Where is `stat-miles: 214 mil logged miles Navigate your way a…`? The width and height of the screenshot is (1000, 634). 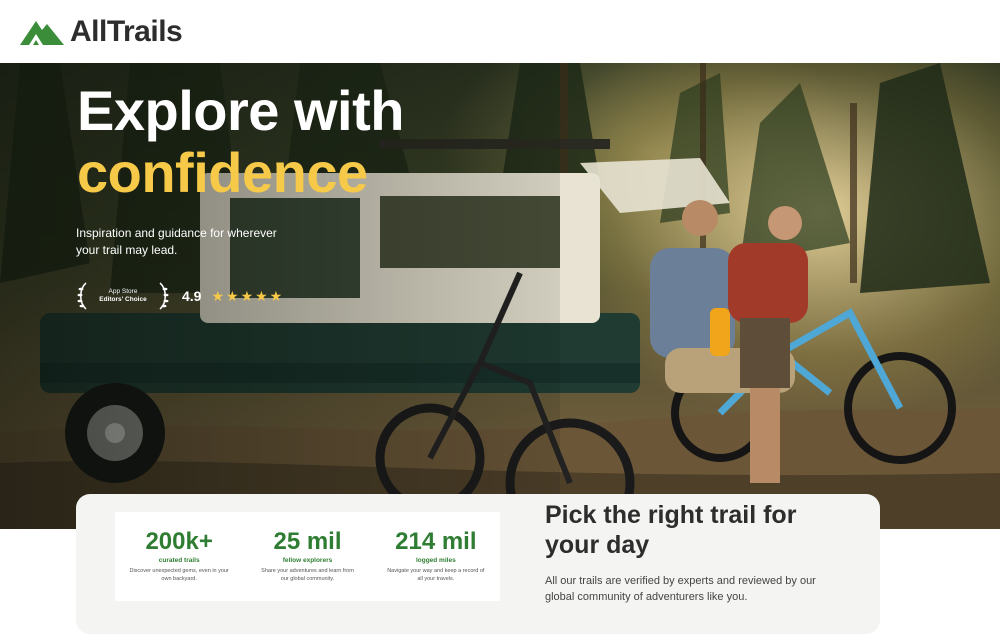
stat-miles: 214 mil logged miles Navigate your way a… is located at coordinates (436, 556).